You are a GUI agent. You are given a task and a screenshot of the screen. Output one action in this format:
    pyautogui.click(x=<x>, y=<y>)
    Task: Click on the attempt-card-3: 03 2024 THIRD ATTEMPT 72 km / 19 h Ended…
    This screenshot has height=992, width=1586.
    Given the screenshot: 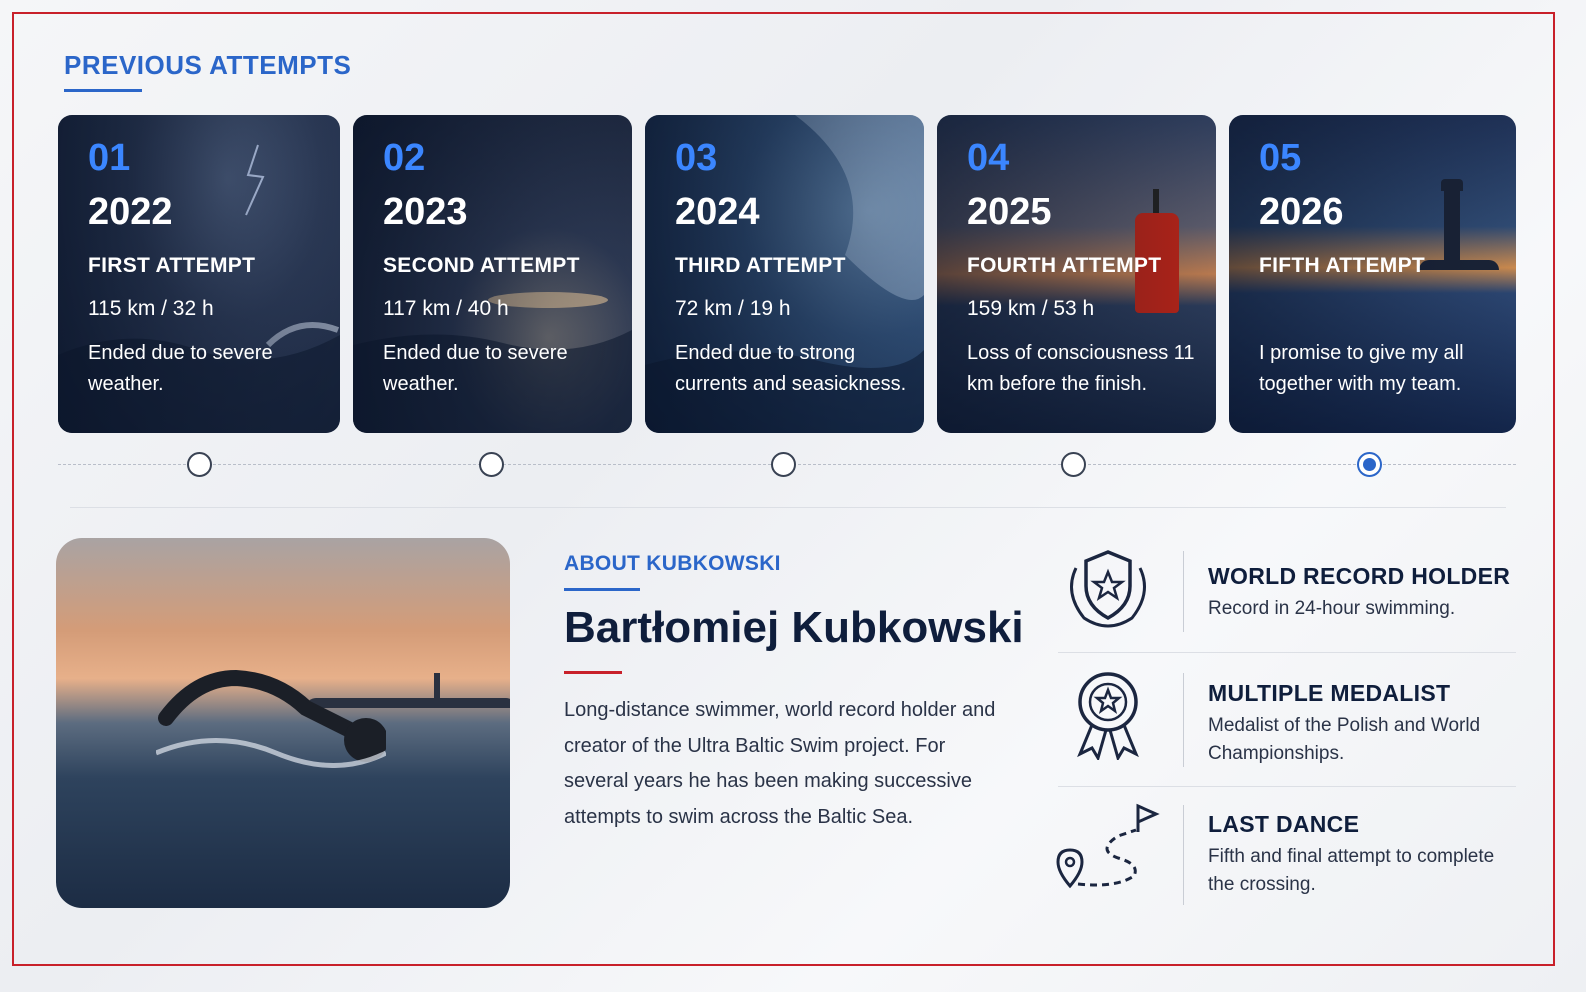 What is the action you would take?
    pyautogui.click(x=784, y=274)
    